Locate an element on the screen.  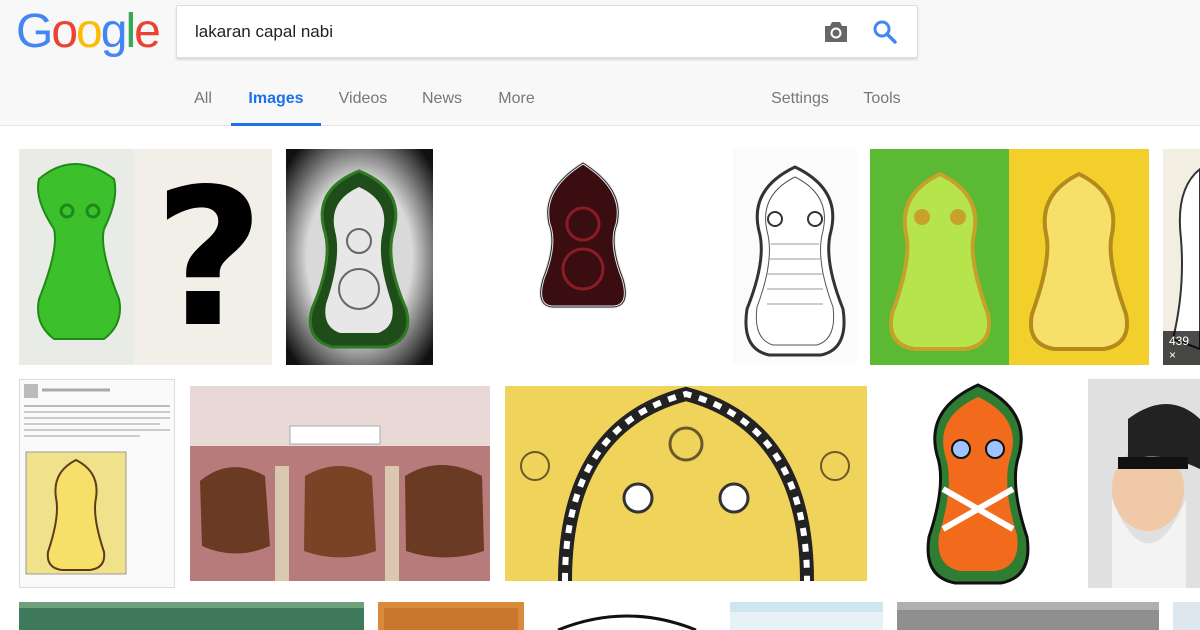
tab-tools: Tools is located at coordinates (882, 103).